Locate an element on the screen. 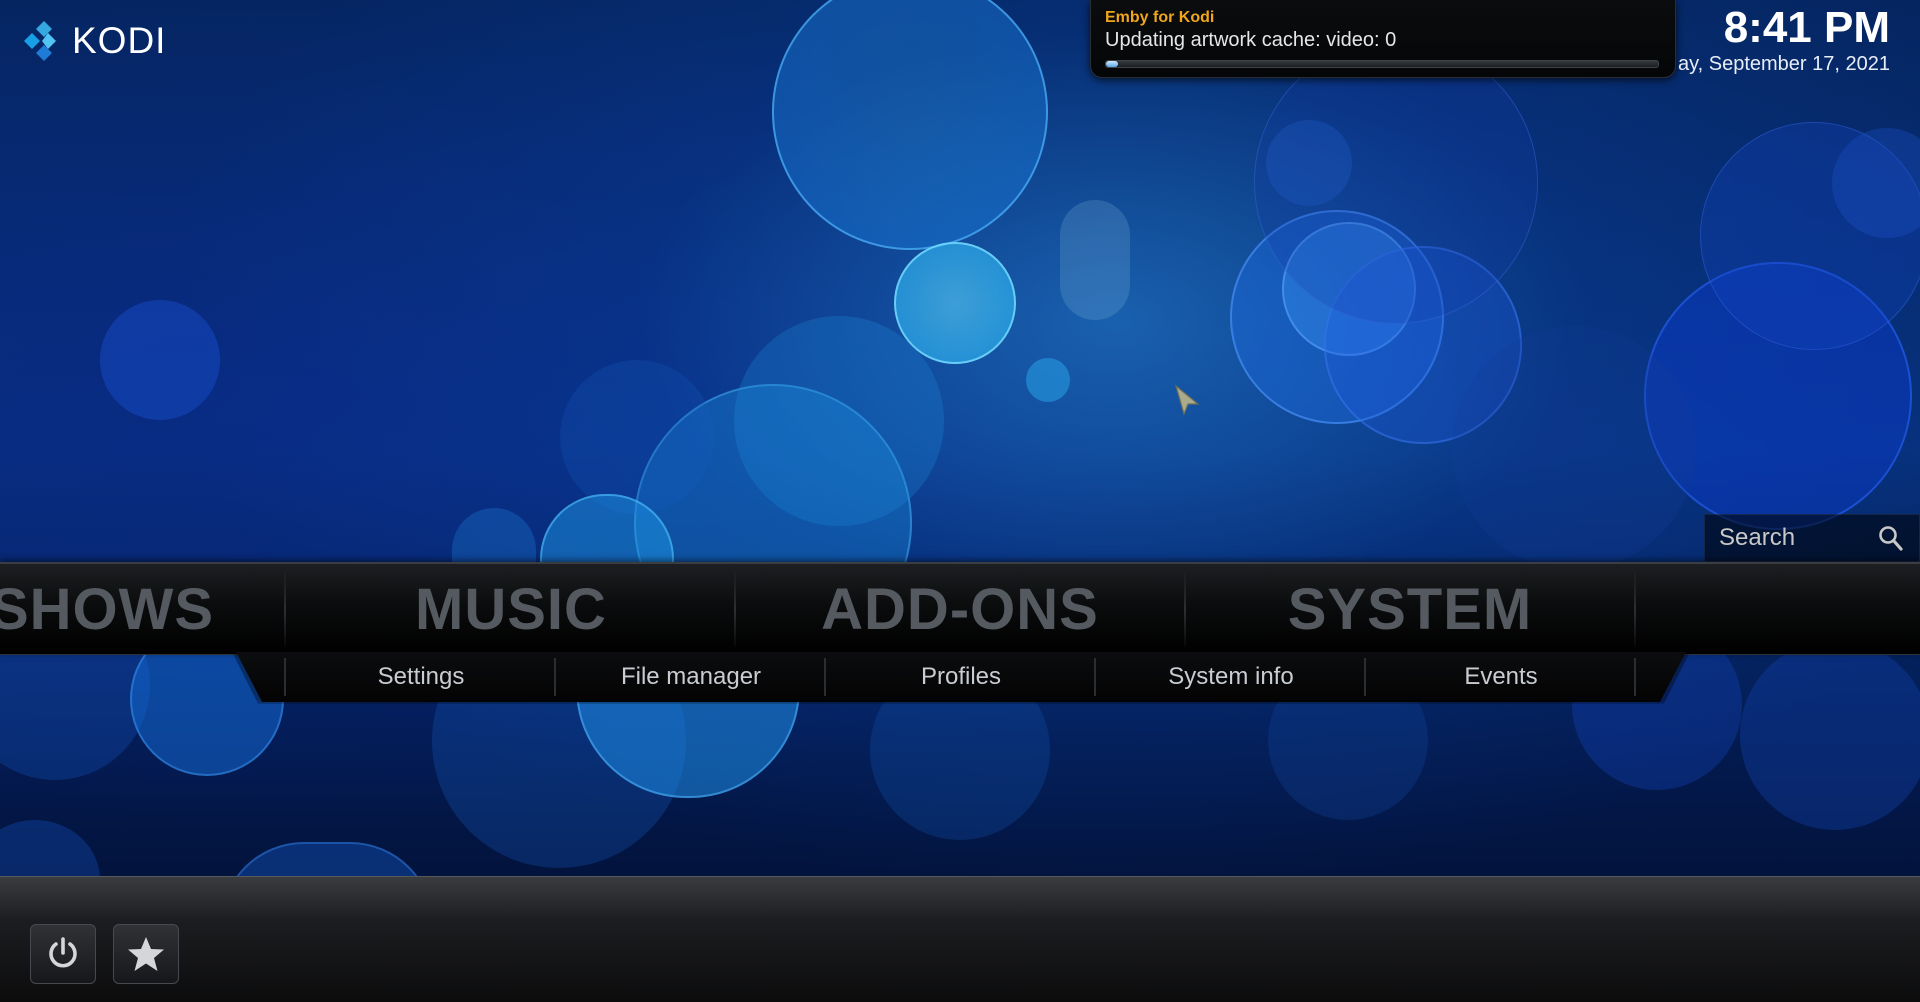 The image size is (1920, 1002). power-button is located at coordinates (63, 954).